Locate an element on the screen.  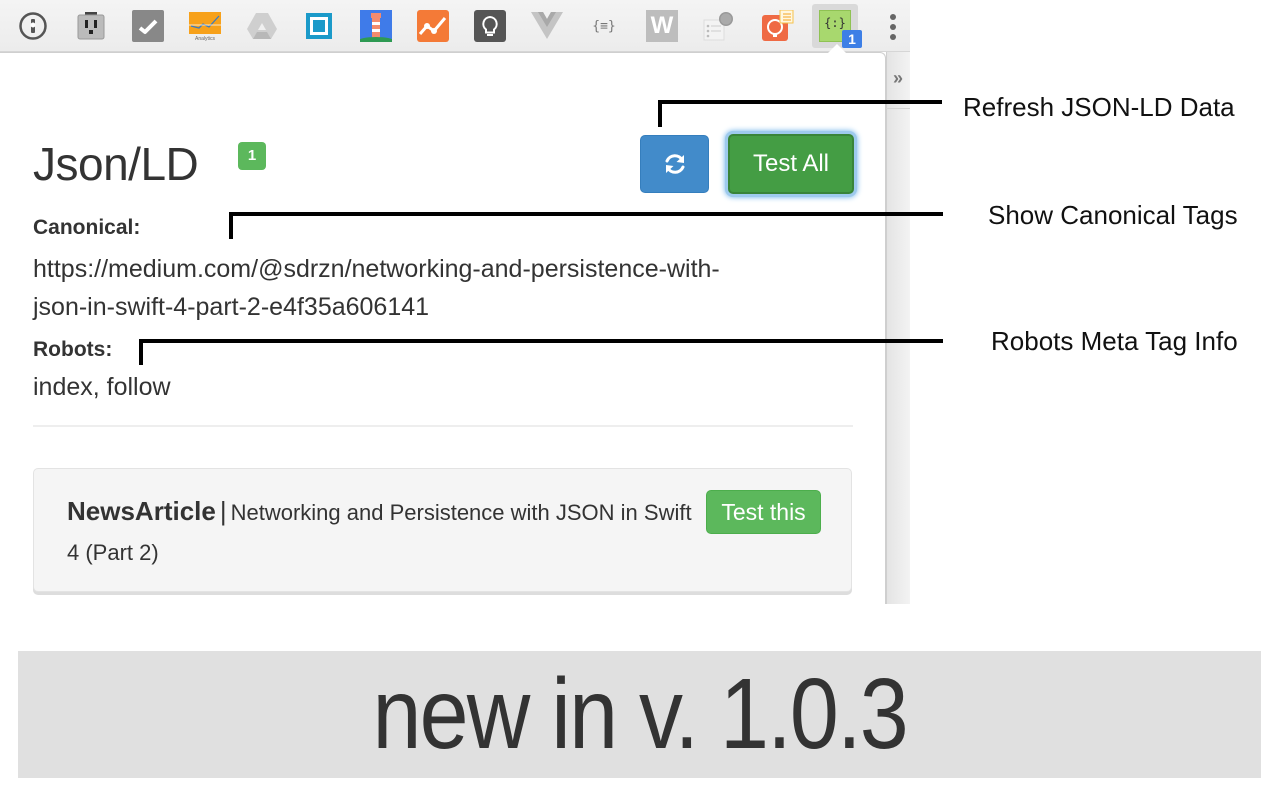
tasks-clock-icon is located at coordinates (719, 26).